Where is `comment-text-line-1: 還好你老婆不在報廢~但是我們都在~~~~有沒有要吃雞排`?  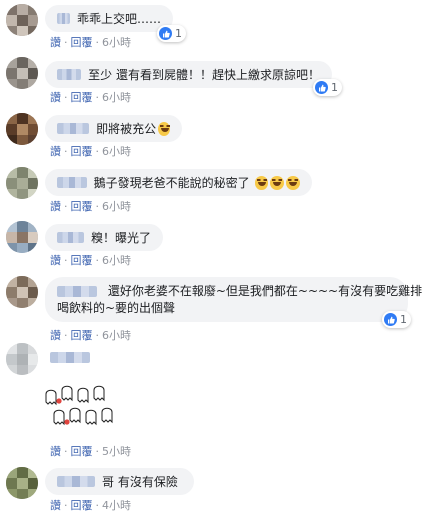 comment-text-line-1: 還好你老婆不在報廢~但是我們都在~~~~有沒有要吃雞排 is located at coordinates (265, 291).